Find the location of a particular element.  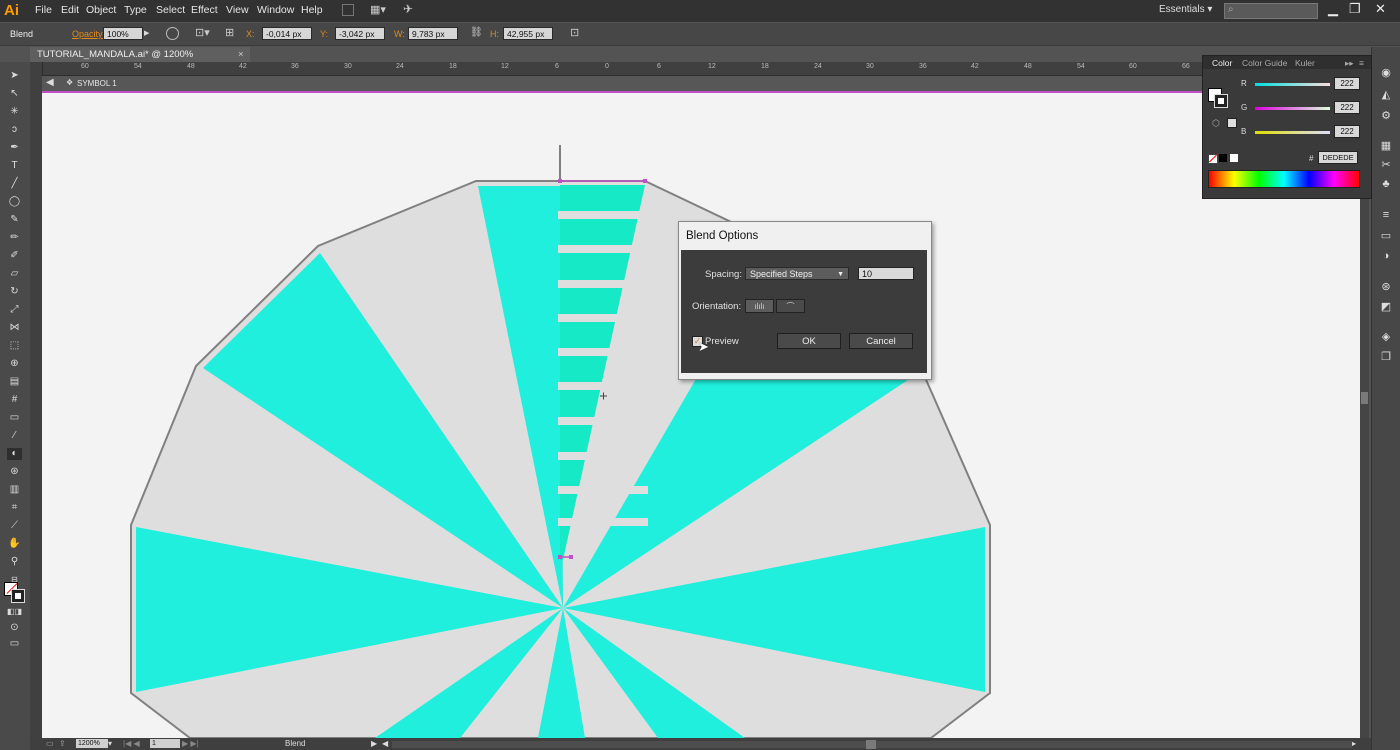

blend-tool-icon: ◐ is located at coordinates (14, 454).